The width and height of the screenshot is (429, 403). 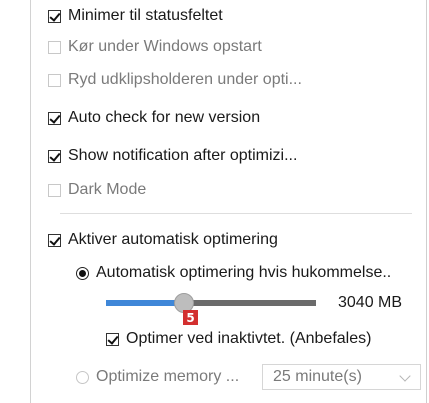 I want to click on checkbox-run-on-startup: Kør under Windows opstart, so click(x=155, y=47).